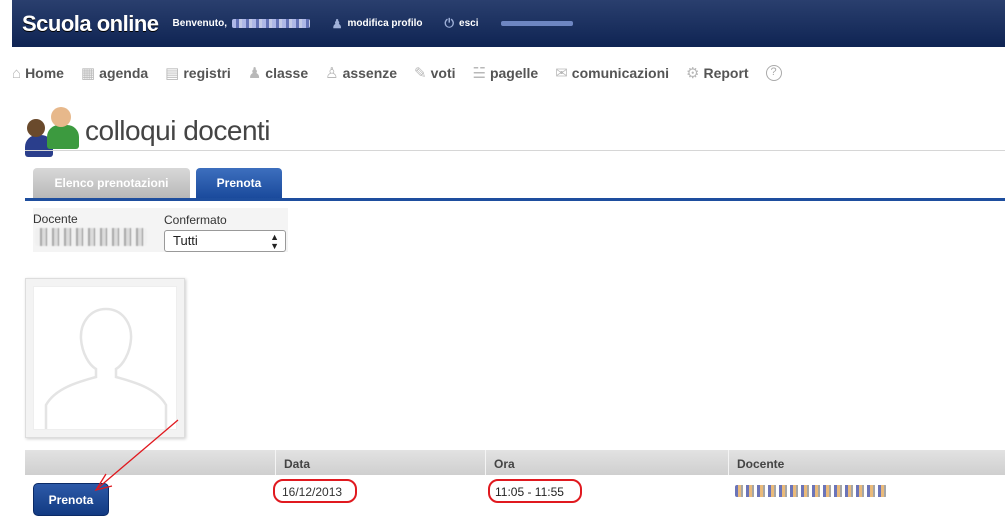  Describe the element at coordinates (172, 73) in the screenshot. I see `book-icon: ▤` at that location.